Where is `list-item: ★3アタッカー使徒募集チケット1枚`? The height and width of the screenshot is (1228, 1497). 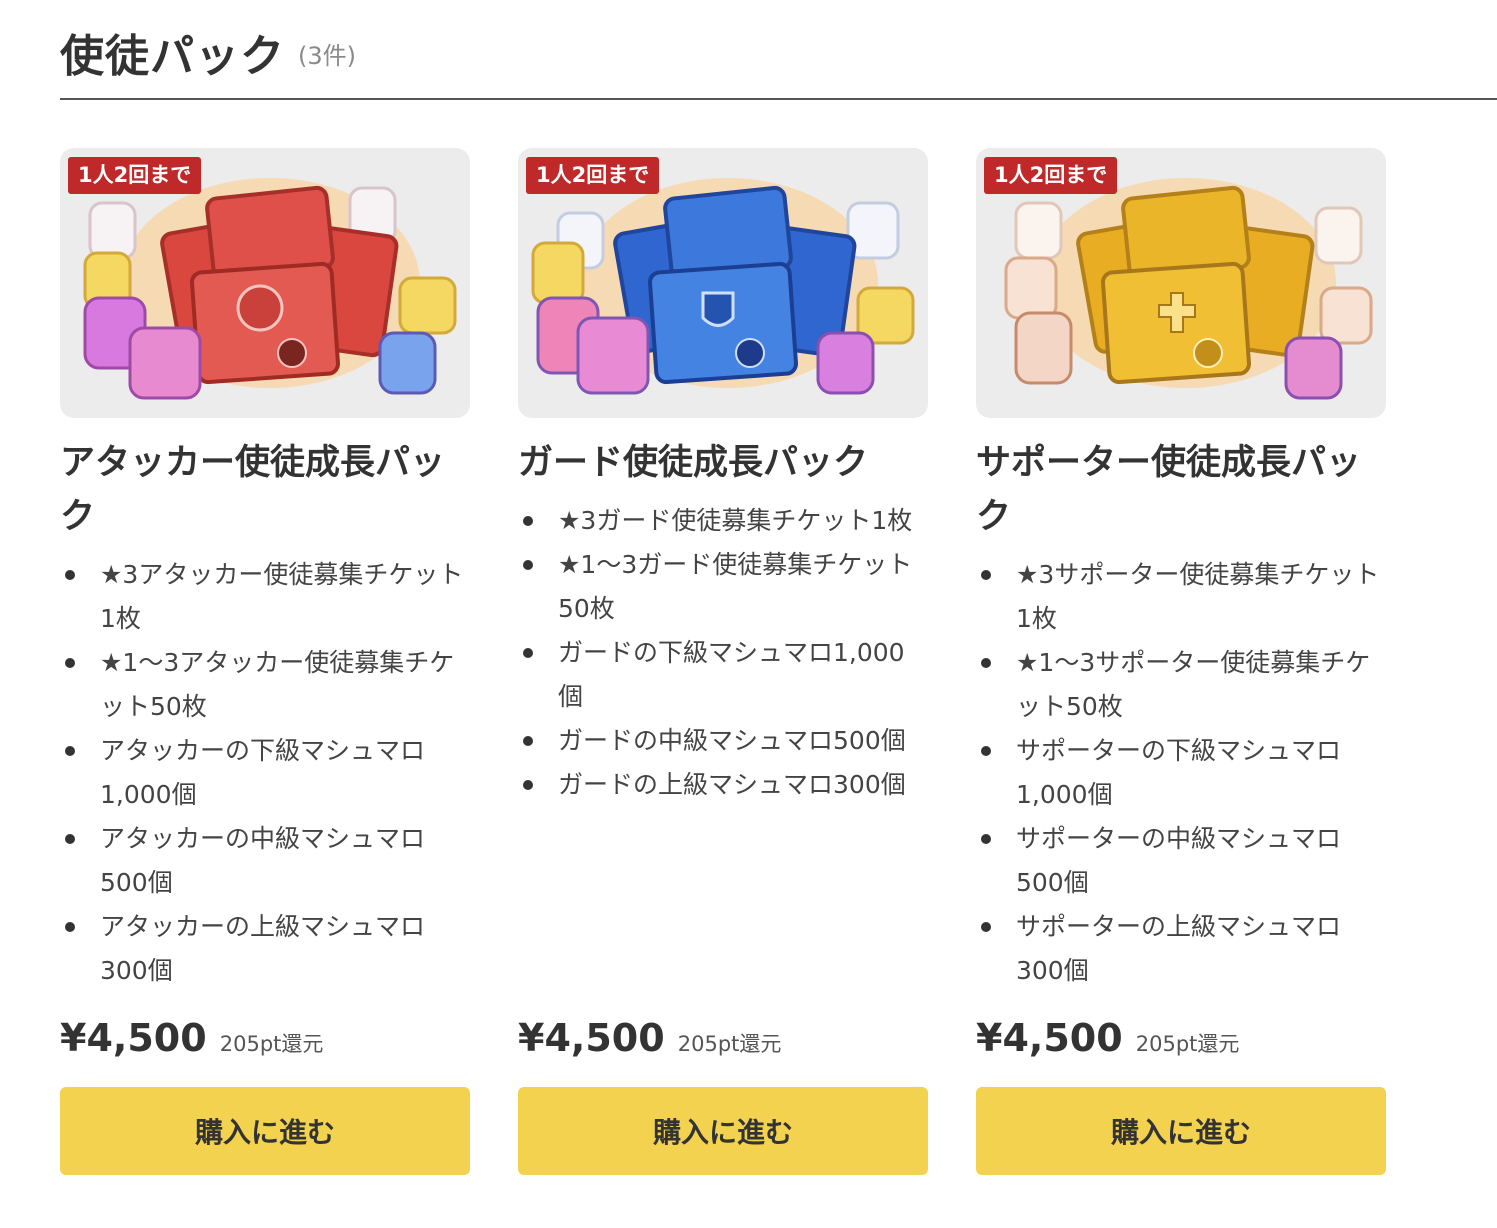 list-item: ★3アタッカー使徒募集チケット1枚 is located at coordinates (265, 597).